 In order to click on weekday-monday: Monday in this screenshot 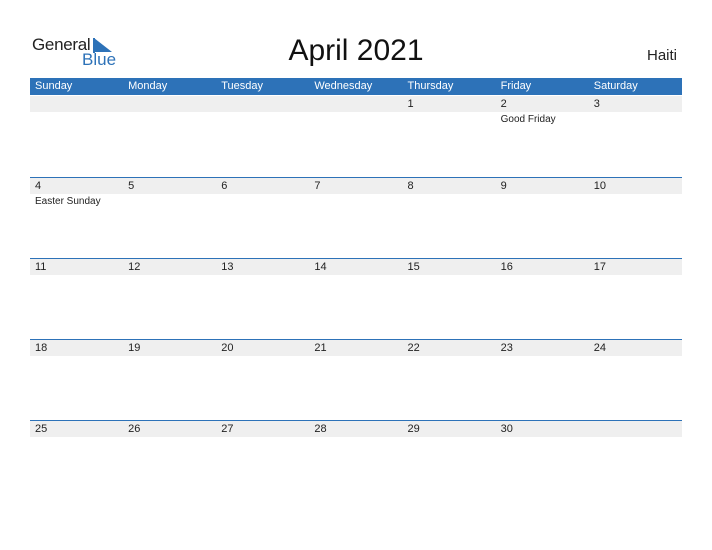, I will do `click(148, 86)`.